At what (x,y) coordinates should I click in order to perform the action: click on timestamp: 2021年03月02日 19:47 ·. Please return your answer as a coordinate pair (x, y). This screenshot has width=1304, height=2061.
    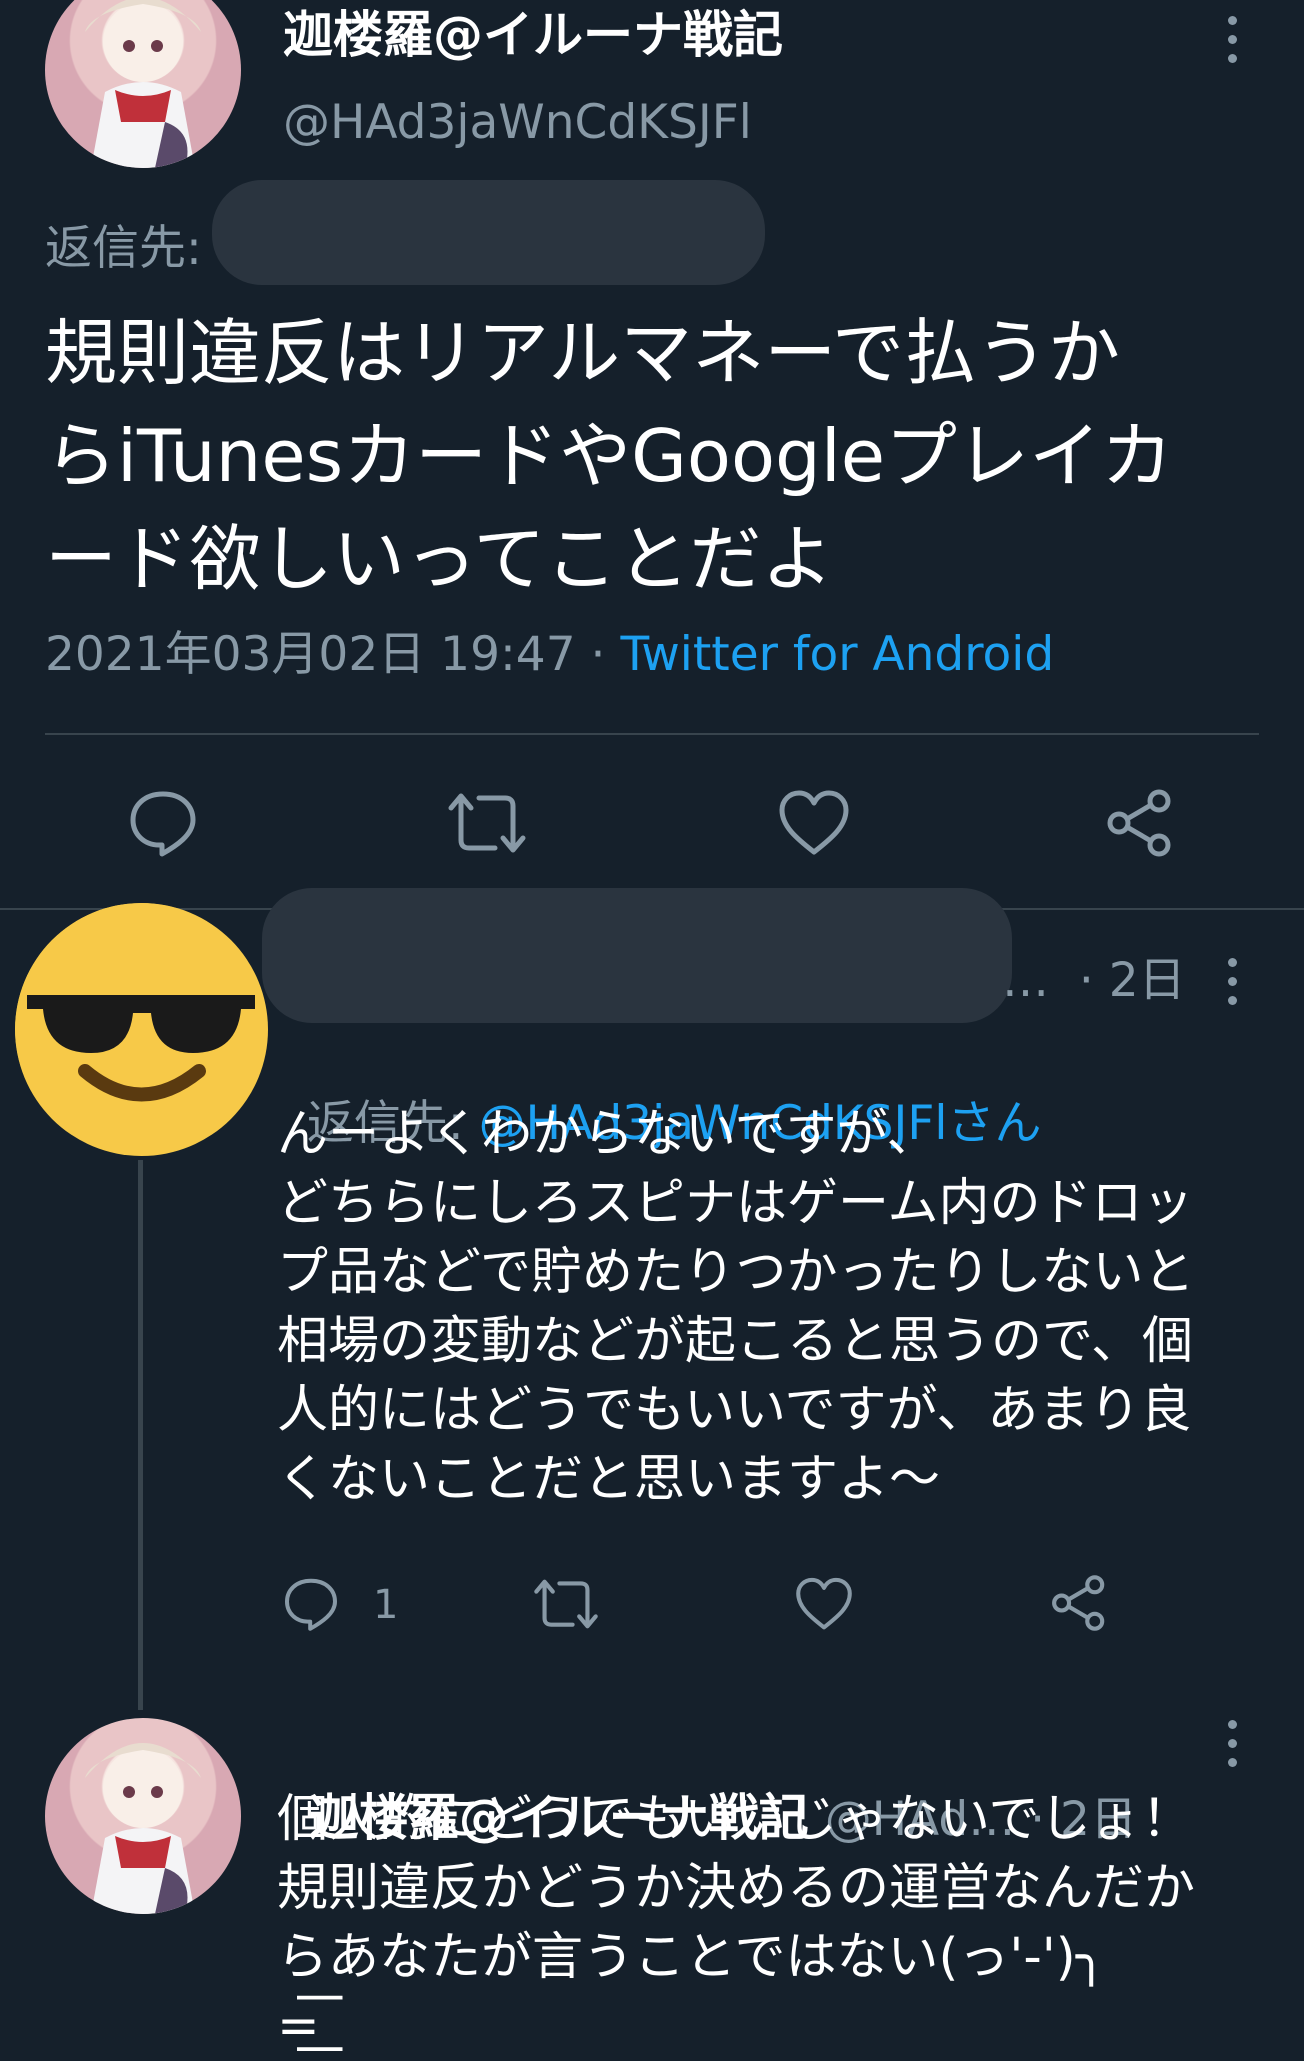
    Looking at the image, I should click on (333, 654).